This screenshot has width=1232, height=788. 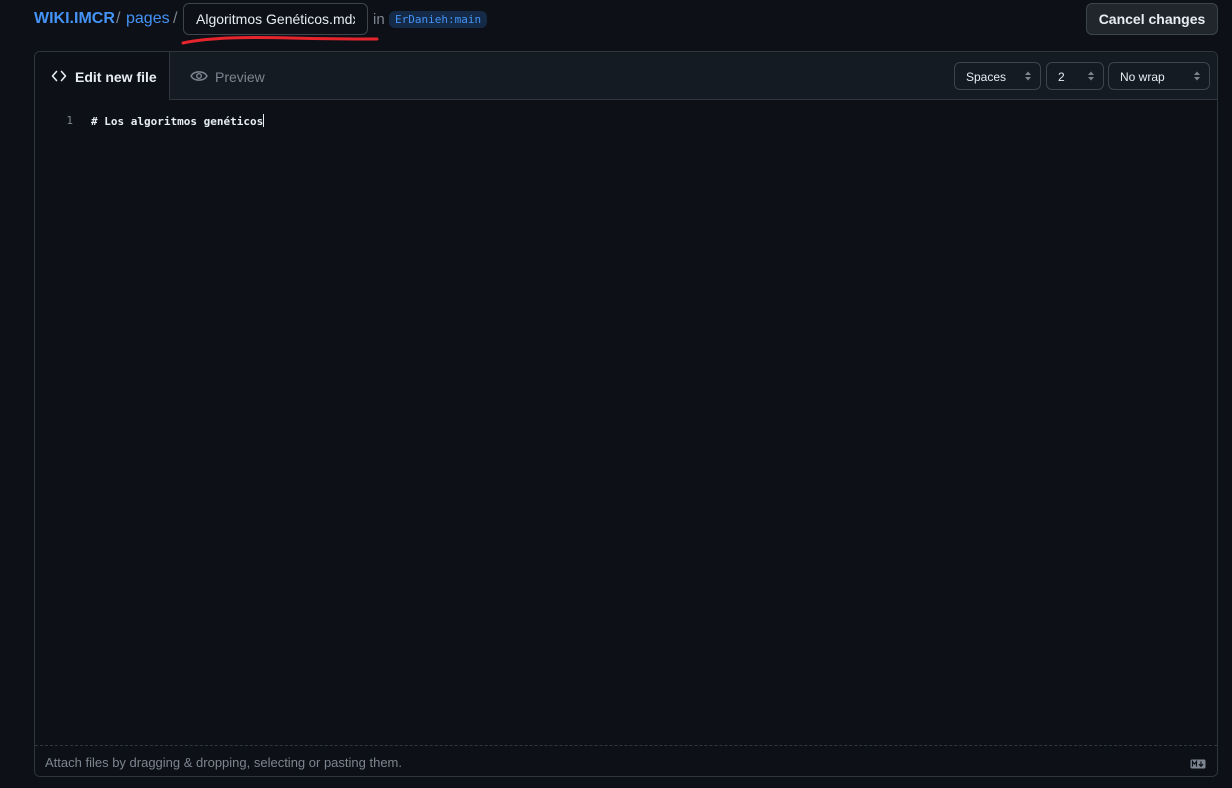 I want to click on breadcrumb-repo-link: WIKI.IMCR, so click(x=74, y=19).